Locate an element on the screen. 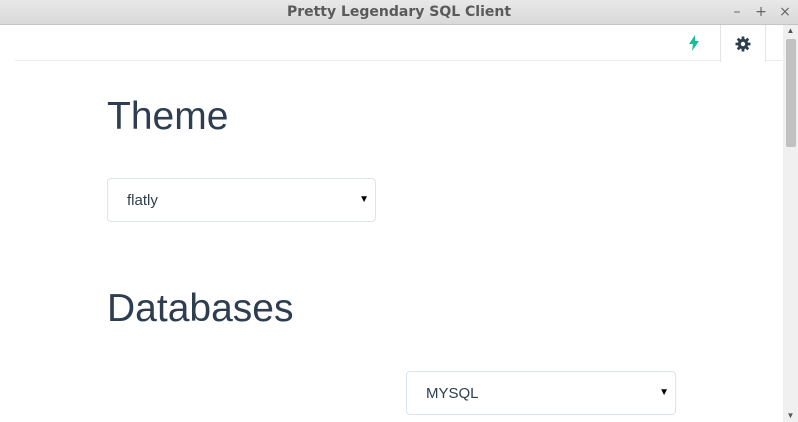 The image size is (798, 422). app-toolbar is located at coordinates (398, 43).